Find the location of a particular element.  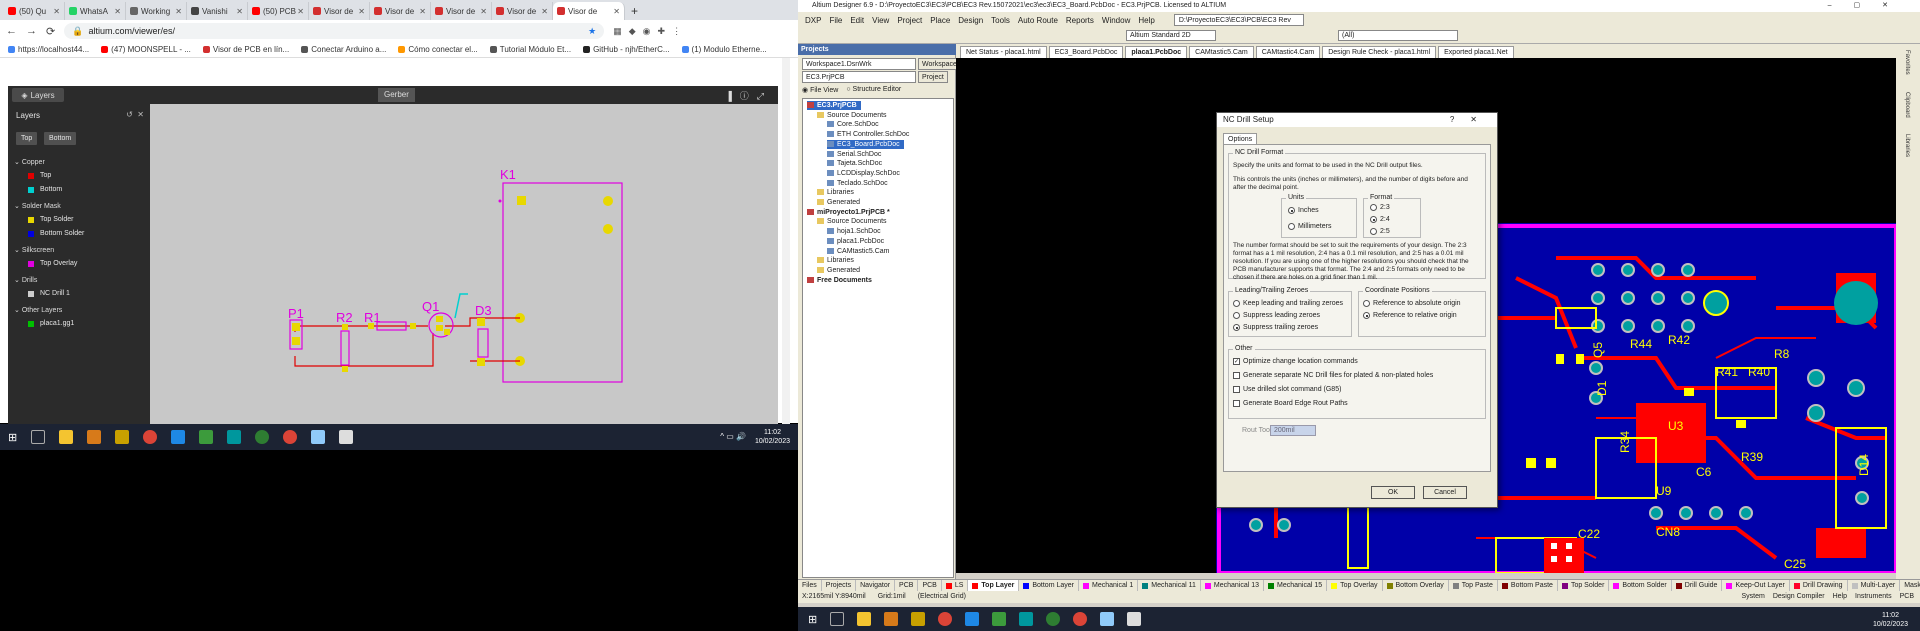

panel-tab: Navigator is located at coordinates (876, 585).